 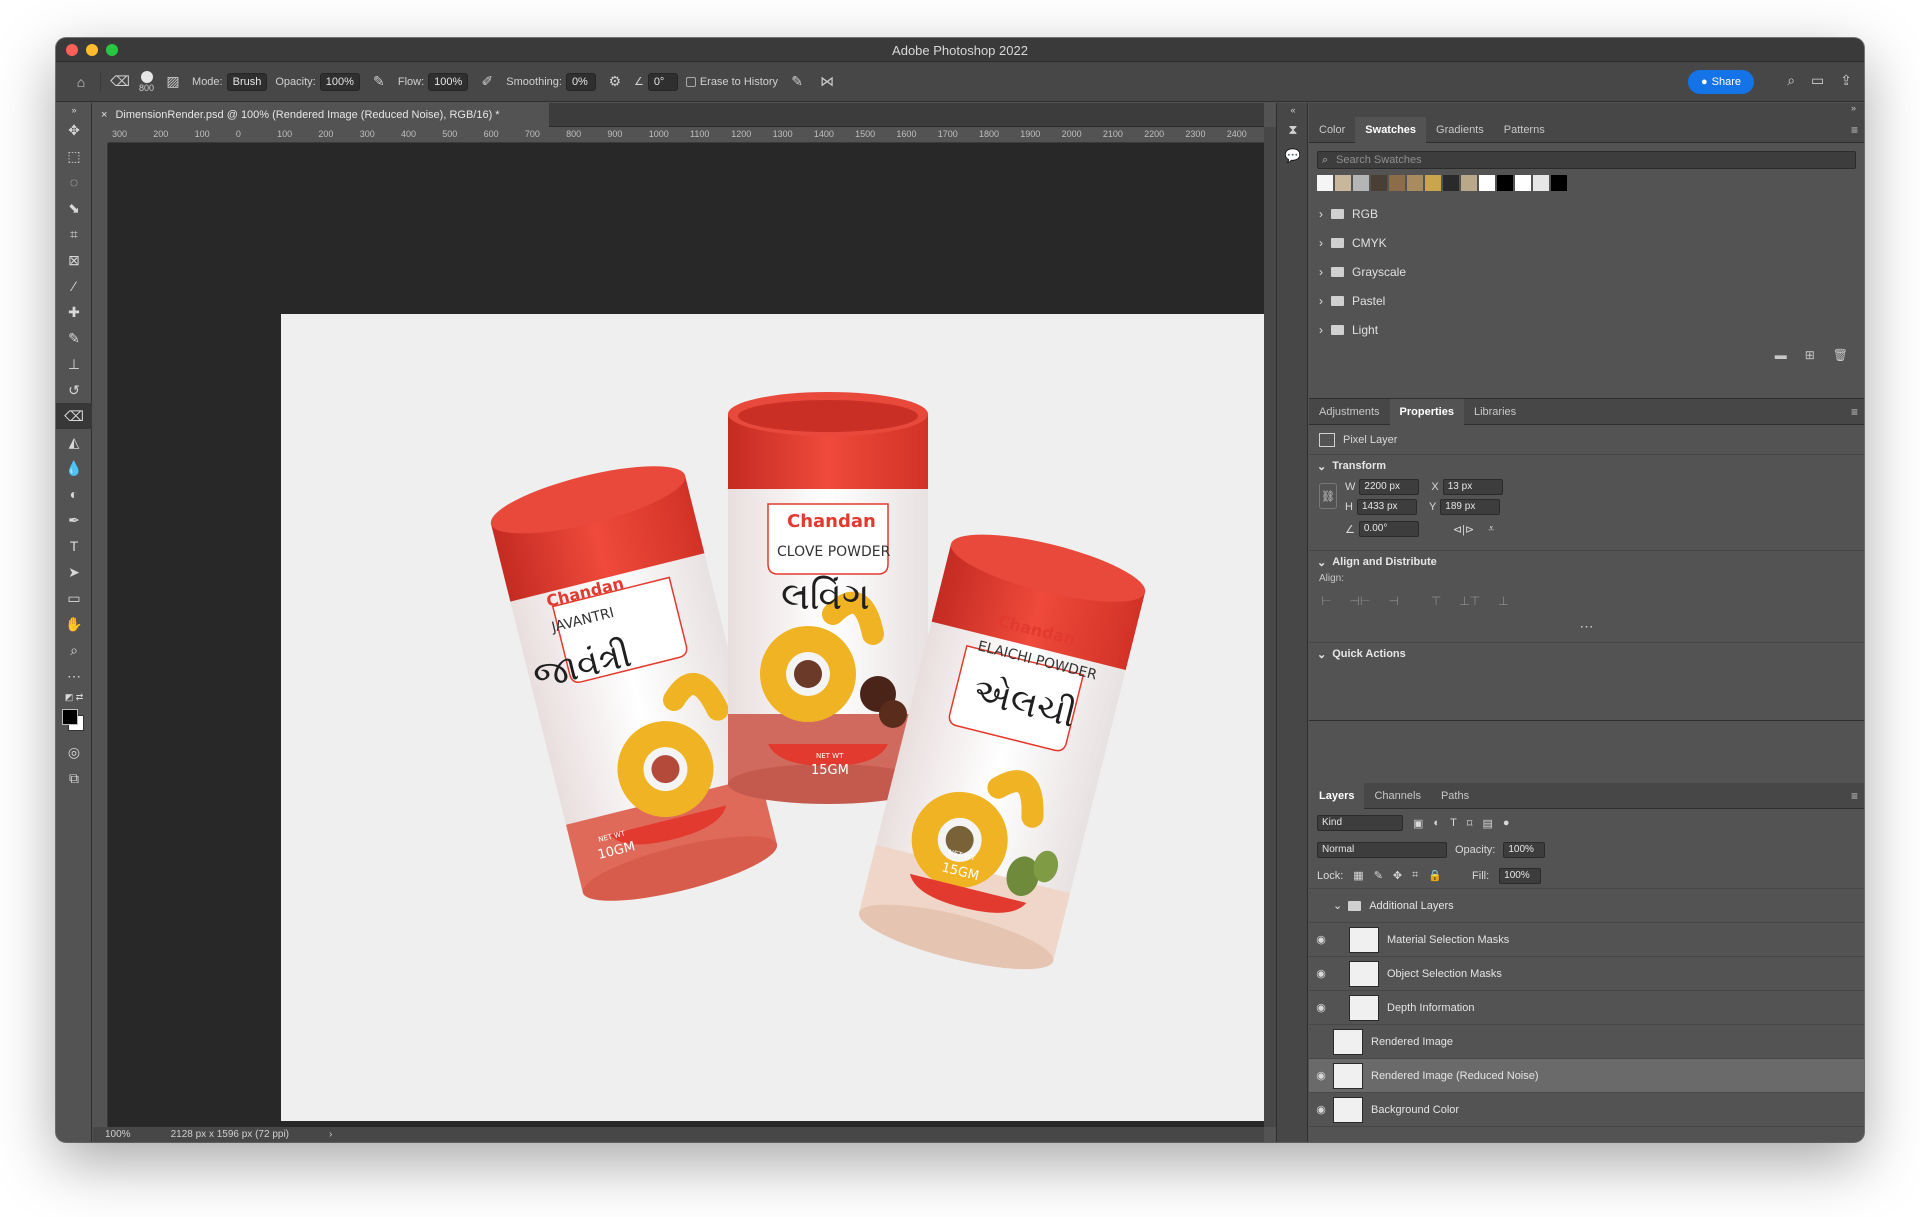 I want to click on layer-row: ◉ Rendered Image (Reduced Noise), so click(x=1586, y=1076).